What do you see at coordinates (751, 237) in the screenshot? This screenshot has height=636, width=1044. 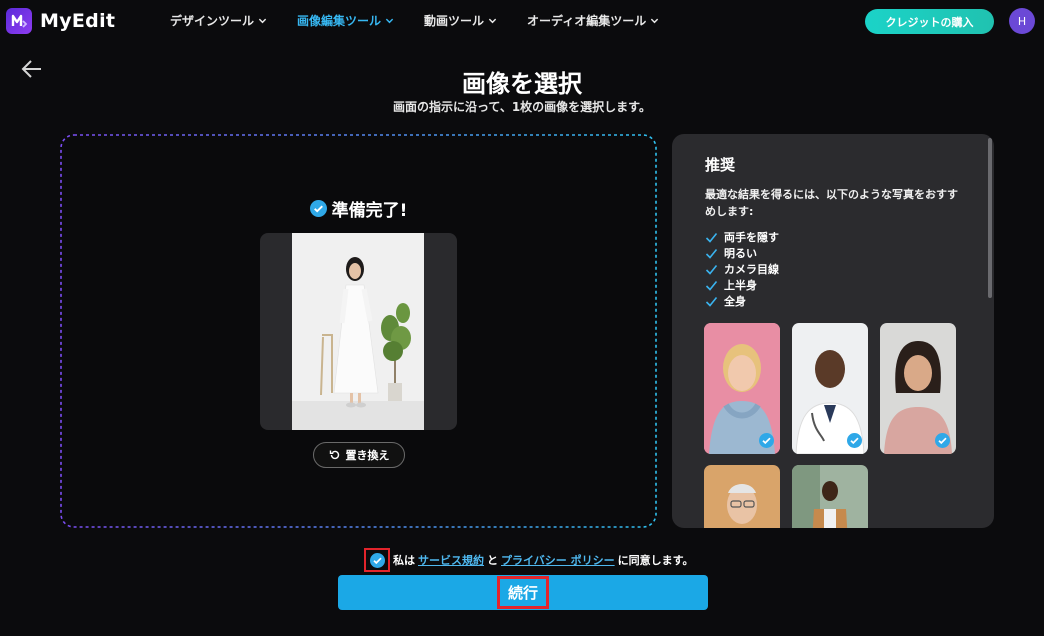 I see `list-item-label: 両手を隠す` at bounding box center [751, 237].